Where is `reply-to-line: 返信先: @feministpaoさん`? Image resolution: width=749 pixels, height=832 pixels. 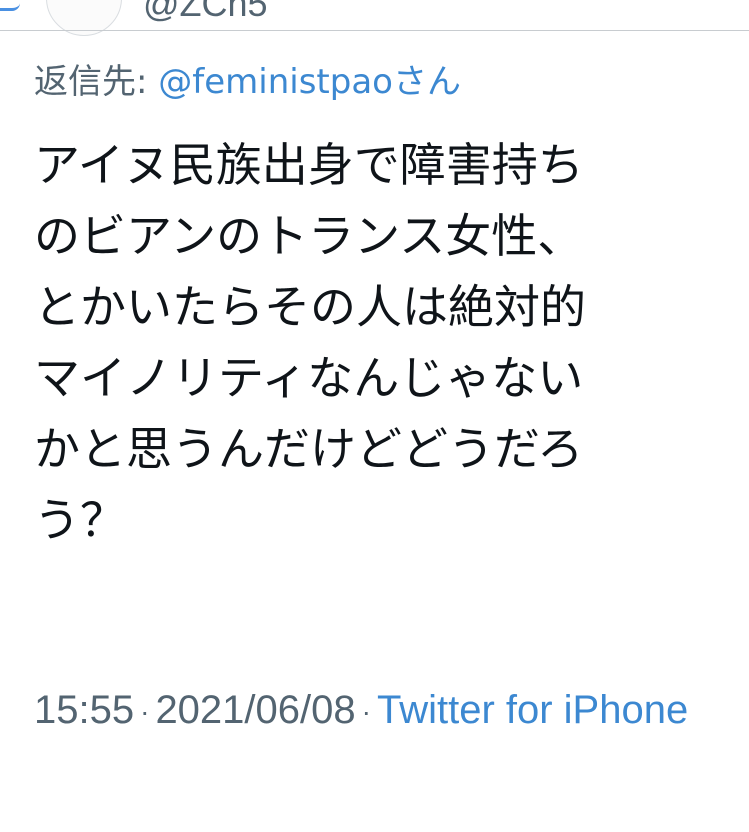
reply-to-line: 返信先: @feministpaoさん is located at coordinates (247, 82).